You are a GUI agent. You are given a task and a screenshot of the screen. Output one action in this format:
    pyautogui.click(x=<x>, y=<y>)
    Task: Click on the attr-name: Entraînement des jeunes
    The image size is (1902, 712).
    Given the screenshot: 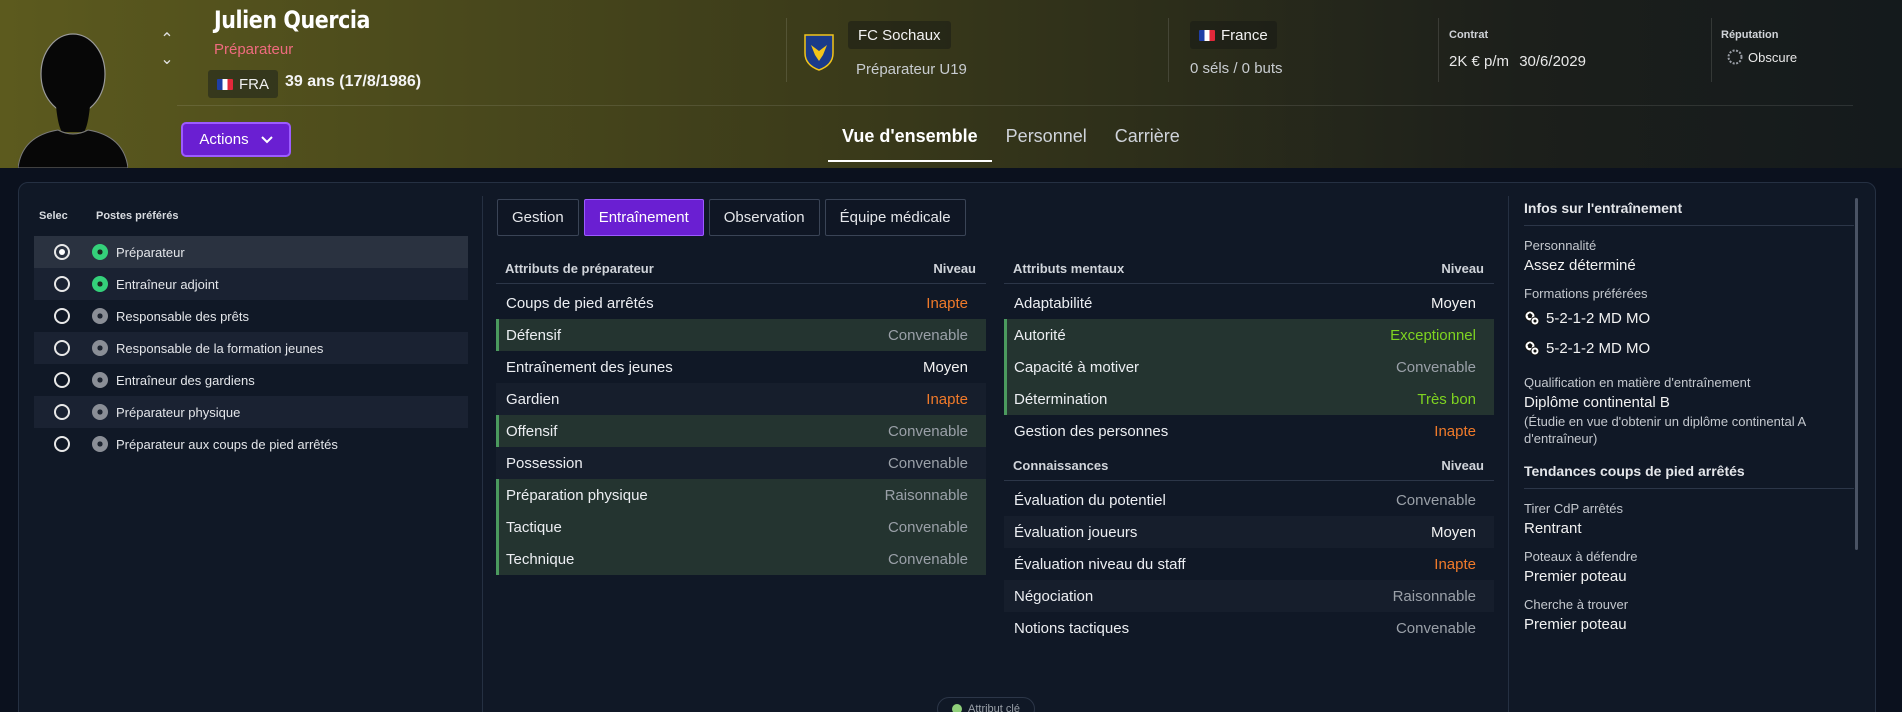 What is the action you would take?
    pyautogui.click(x=589, y=367)
    